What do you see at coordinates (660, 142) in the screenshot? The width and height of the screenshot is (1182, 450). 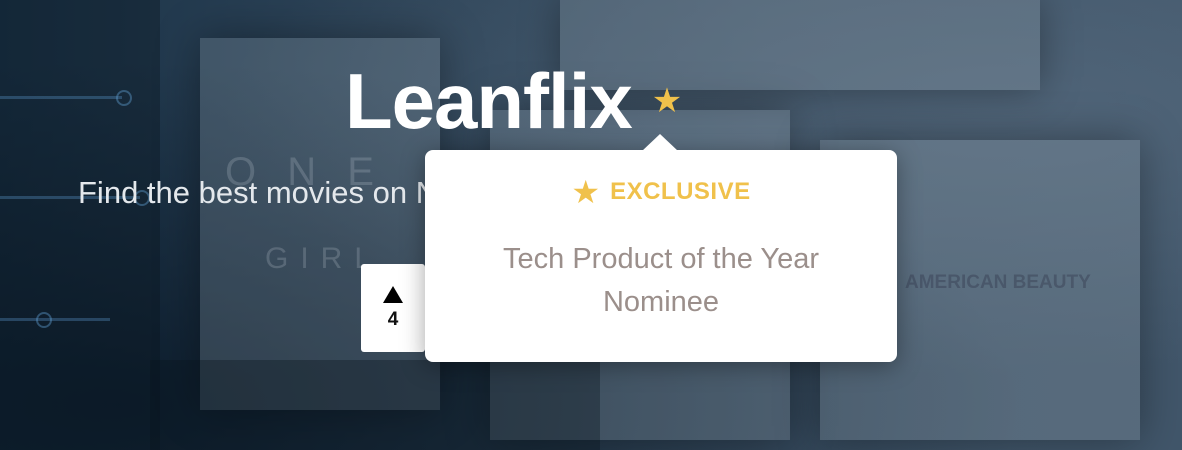 I see `tooltip-caret` at bounding box center [660, 142].